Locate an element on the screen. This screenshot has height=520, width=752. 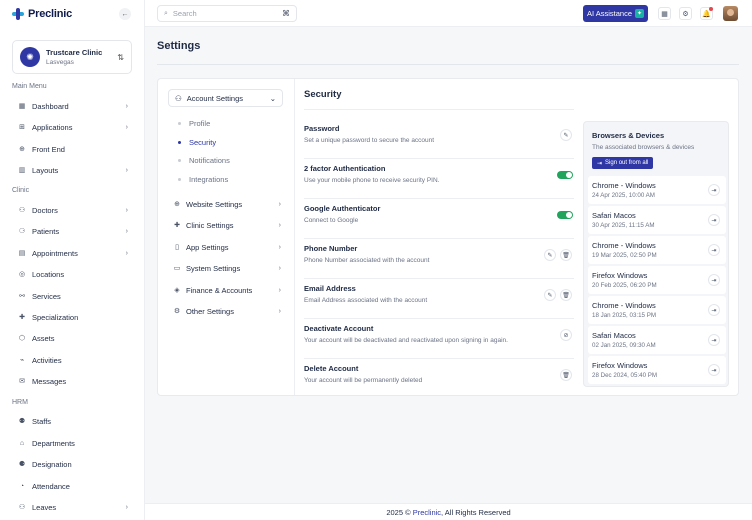
sidebar-item-patients: ⚆ Patients › is located at coordinates (72, 231).